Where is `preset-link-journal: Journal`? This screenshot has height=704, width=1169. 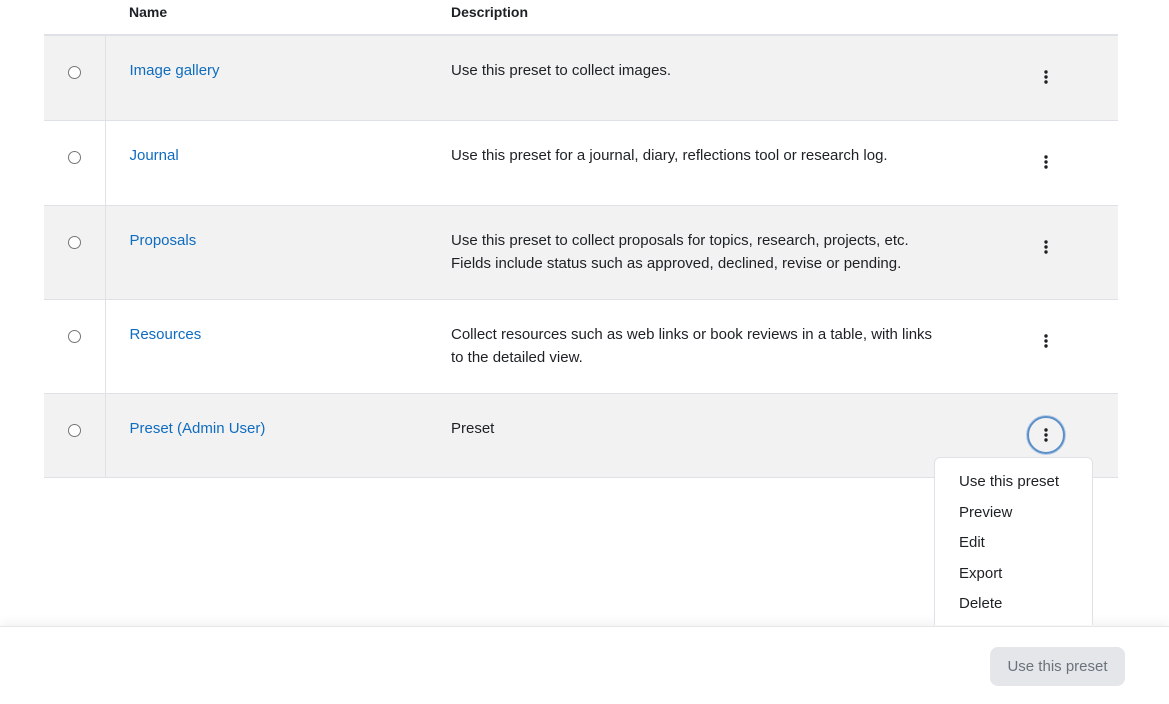
preset-link-journal: Journal is located at coordinates (154, 155).